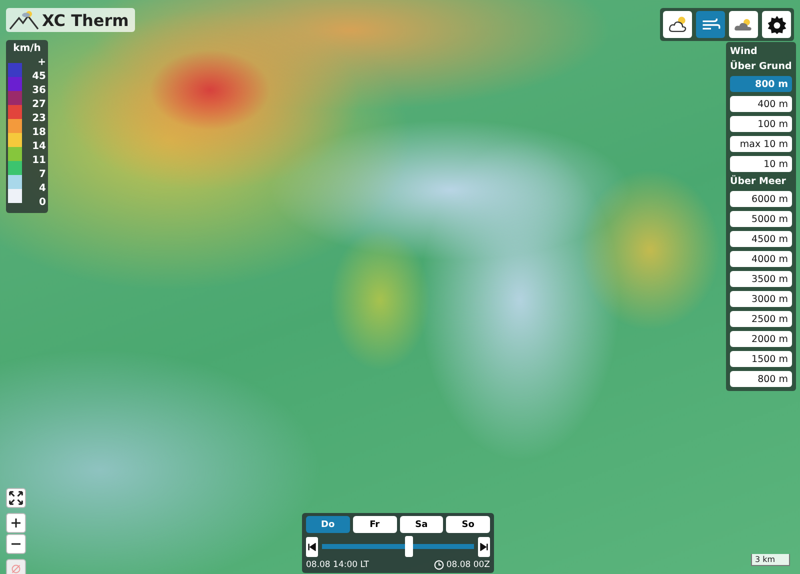  I want to click on day-tab: So, so click(468, 524).